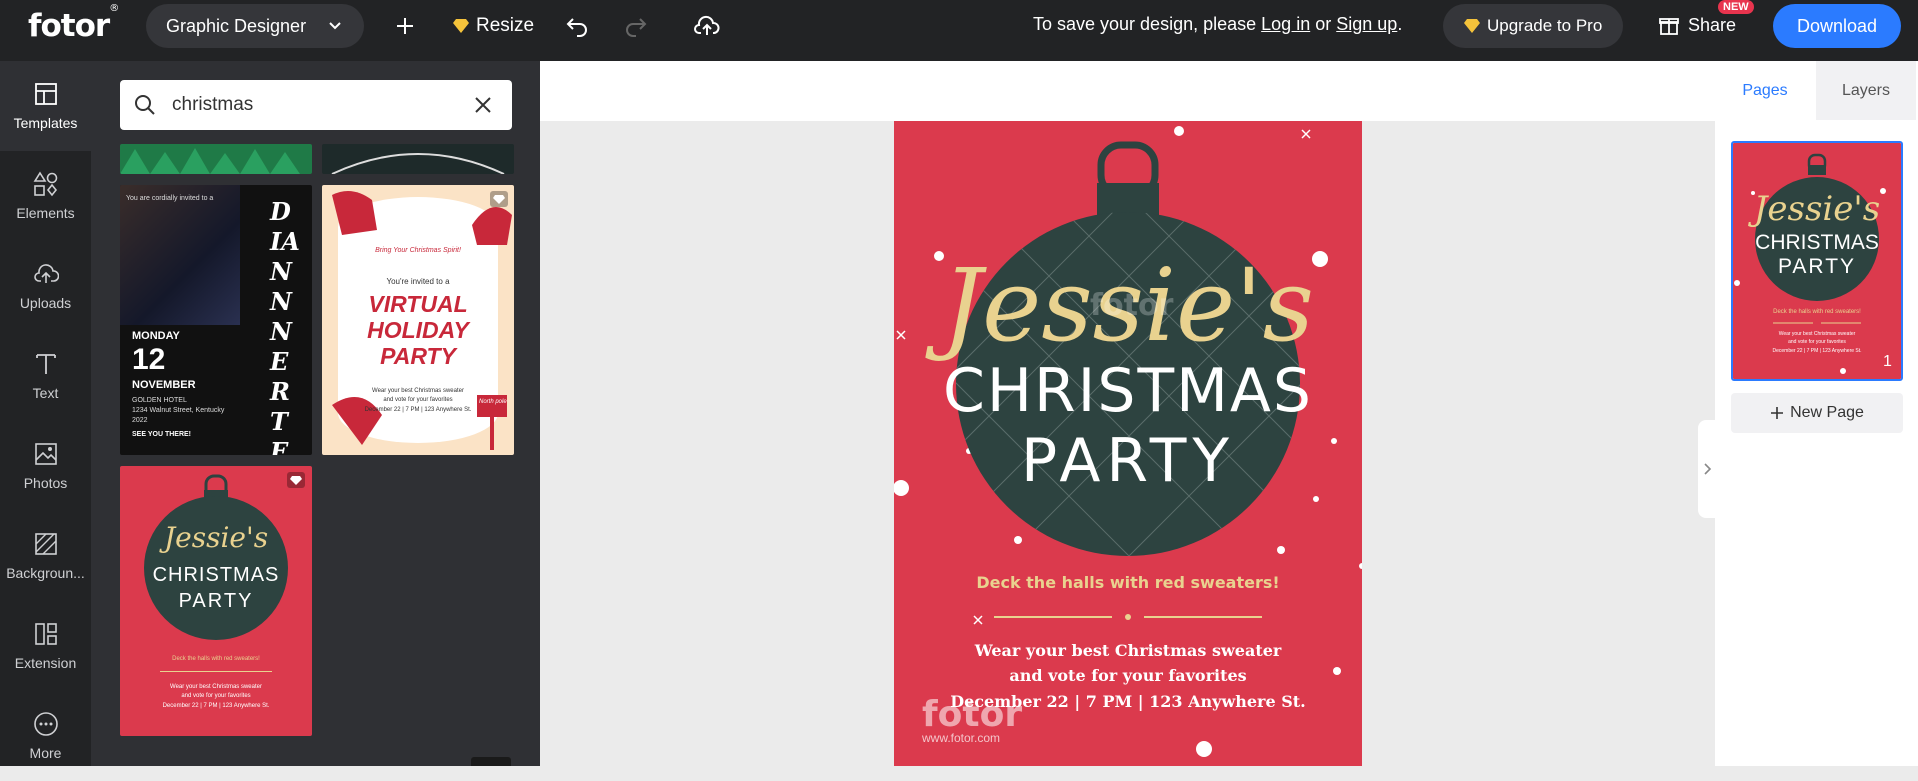  Describe the element at coordinates (46, 273) in the screenshot. I see `uploads-icon` at that location.